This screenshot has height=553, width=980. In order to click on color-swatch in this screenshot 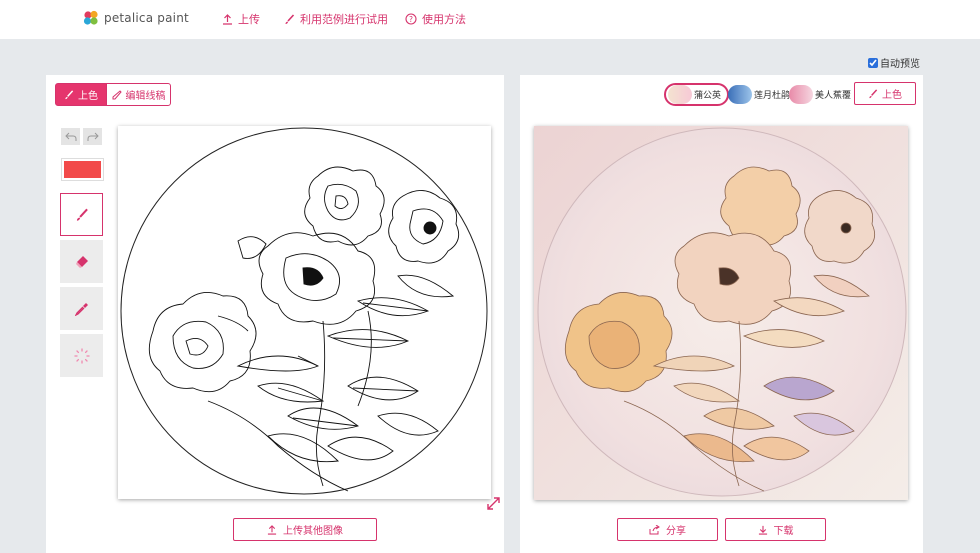, I will do `click(82, 169)`.